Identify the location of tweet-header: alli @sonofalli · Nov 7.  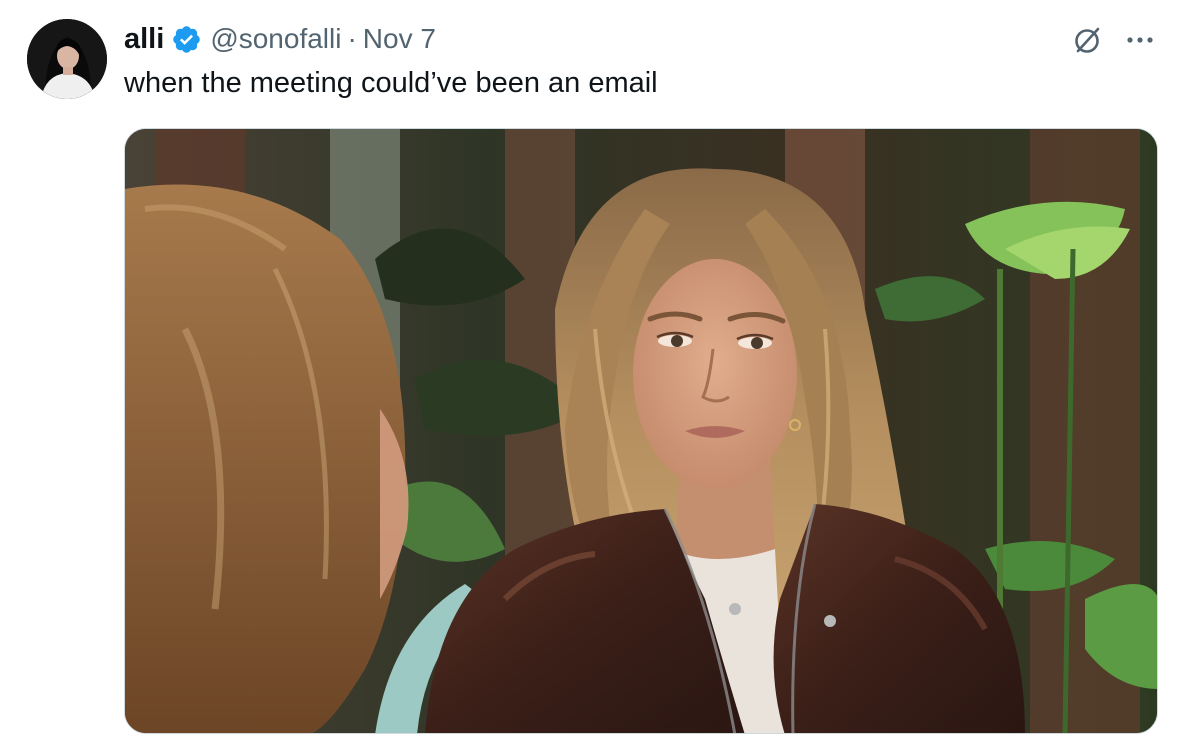
(280, 39).